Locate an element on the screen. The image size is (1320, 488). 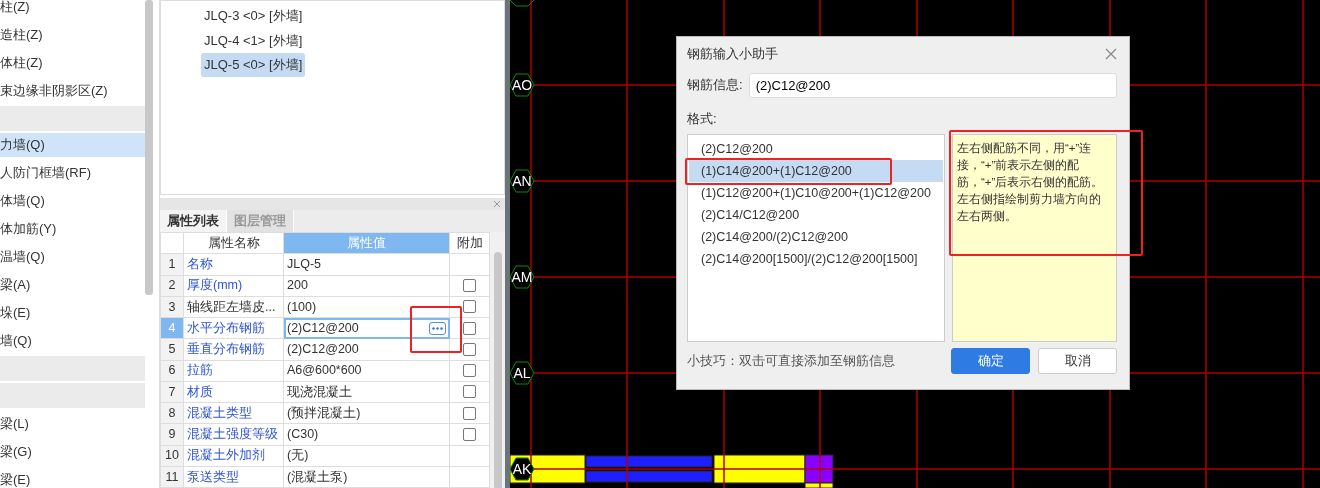
tree-item: JLQ-3 <0> [外墙] is located at coordinates (253, 16).